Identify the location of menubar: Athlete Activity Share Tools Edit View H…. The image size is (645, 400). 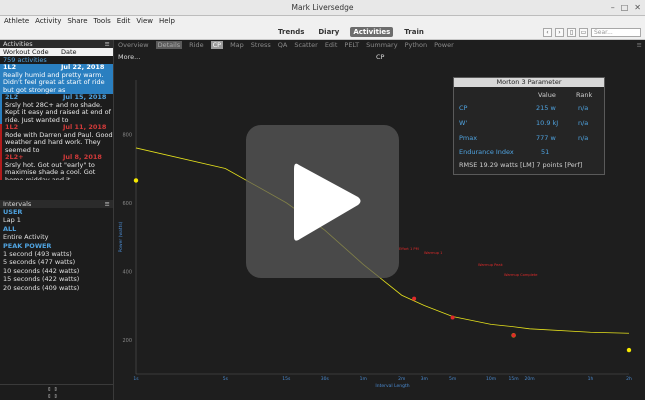
(322, 21).